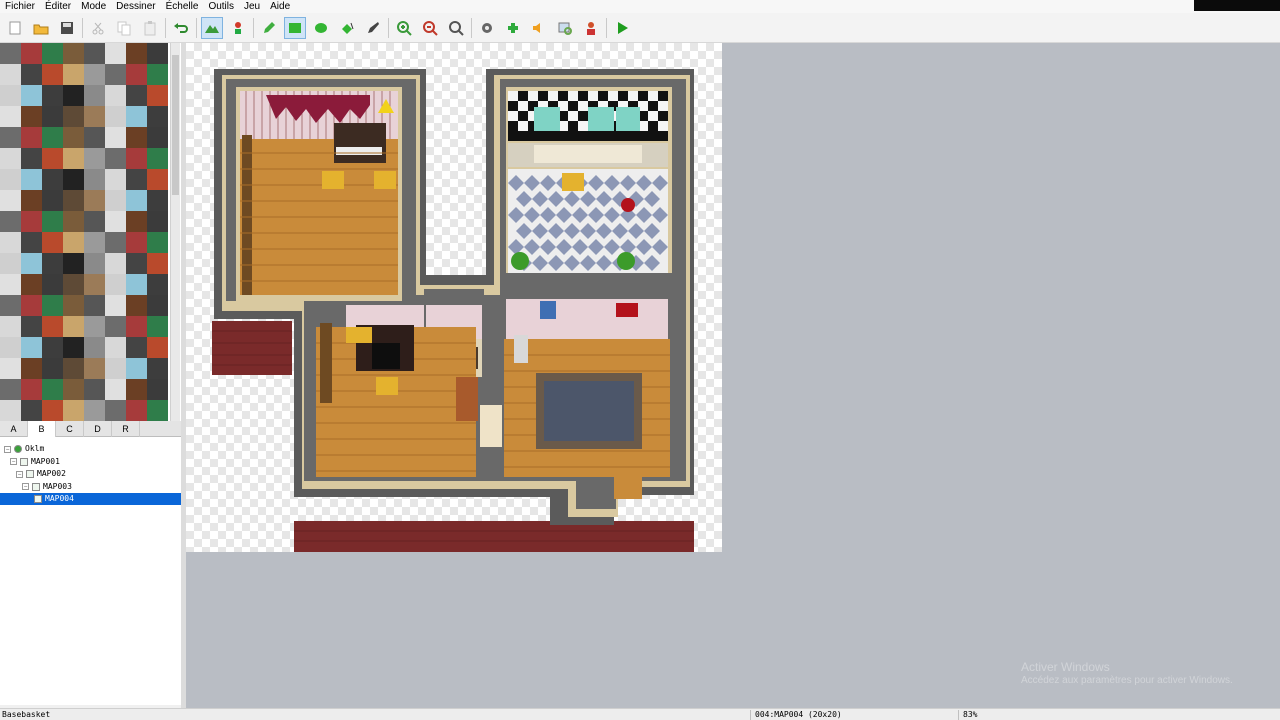  I want to click on open-project-button, so click(41, 28).